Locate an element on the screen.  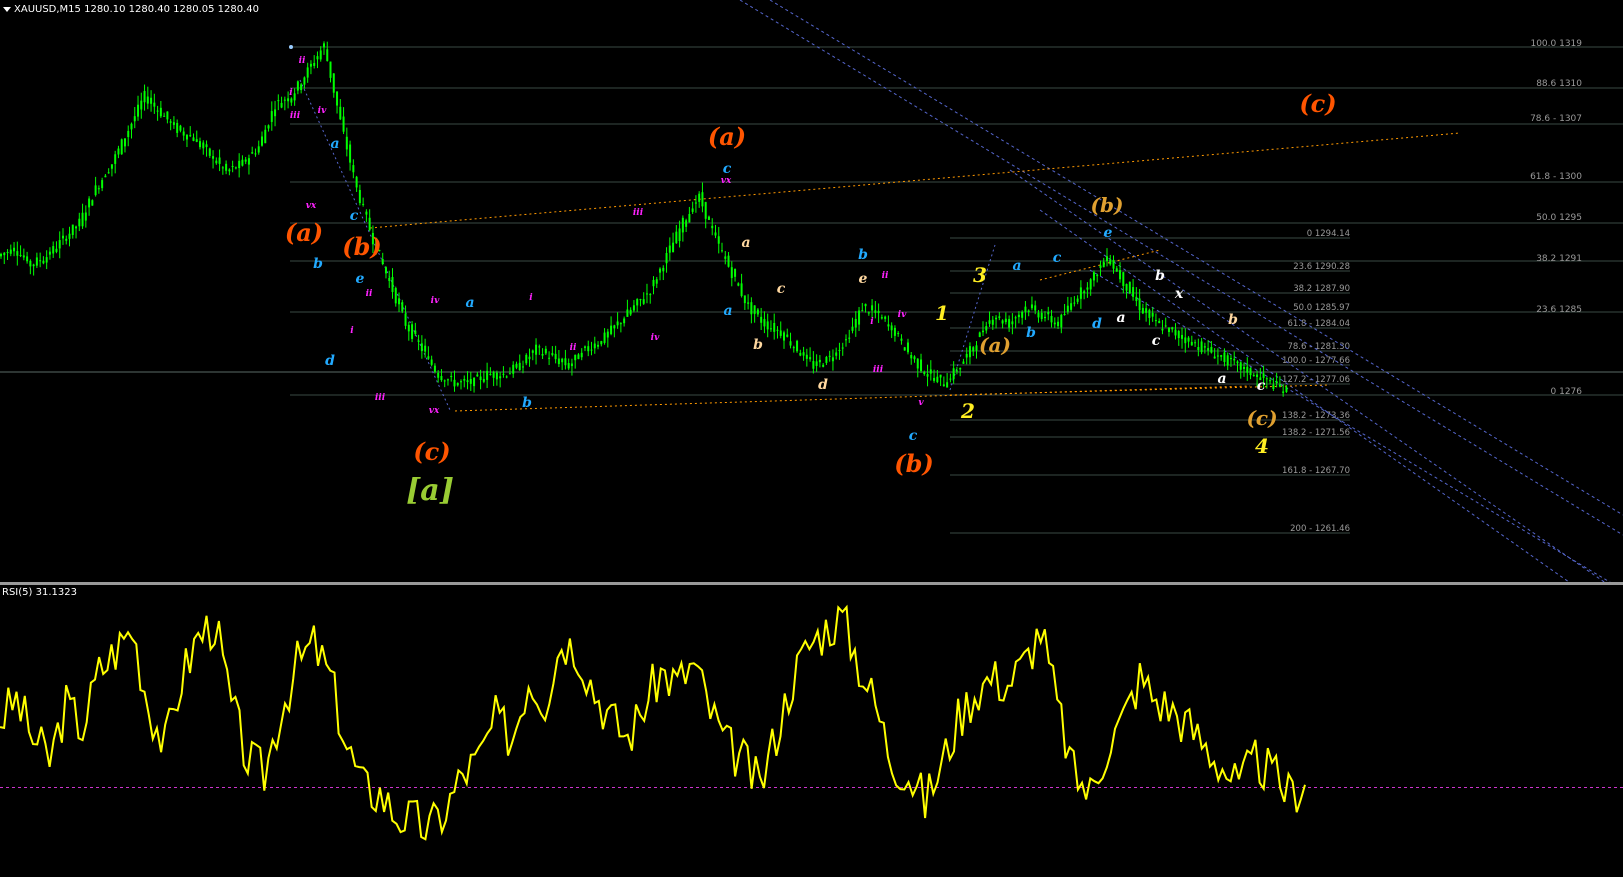
wave-label: e is located at coordinates (1108, 233).